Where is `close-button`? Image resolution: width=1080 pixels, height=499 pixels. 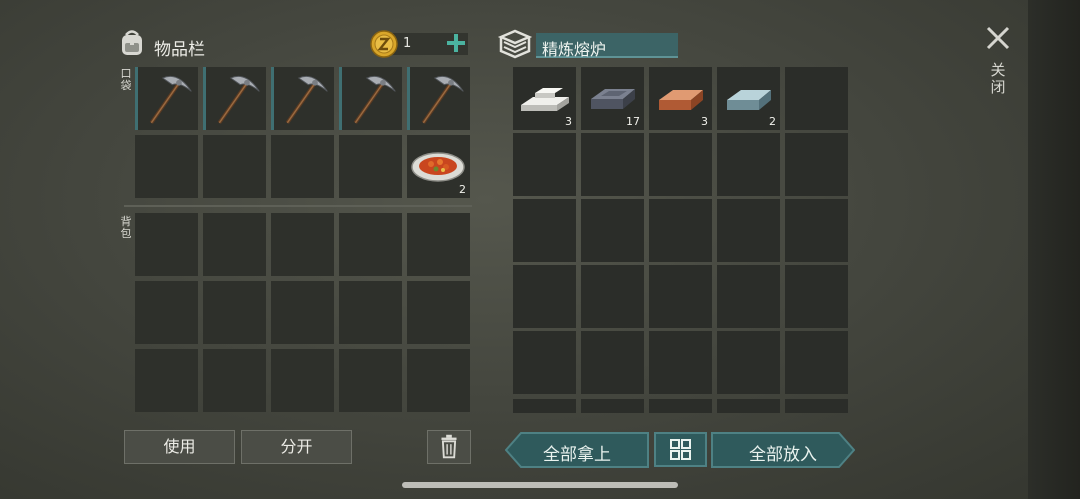 close-button is located at coordinates (998, 38).